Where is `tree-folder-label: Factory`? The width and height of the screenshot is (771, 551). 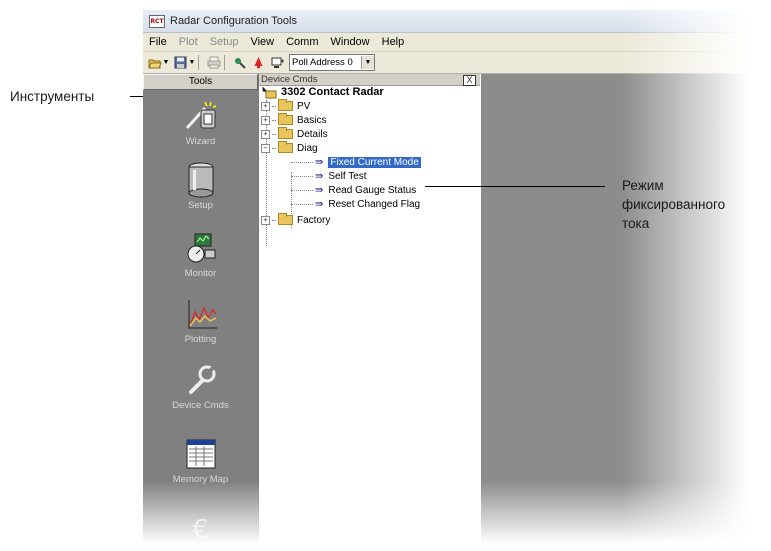
tree-folder-label: Factory is located at coordinates (314, 220).